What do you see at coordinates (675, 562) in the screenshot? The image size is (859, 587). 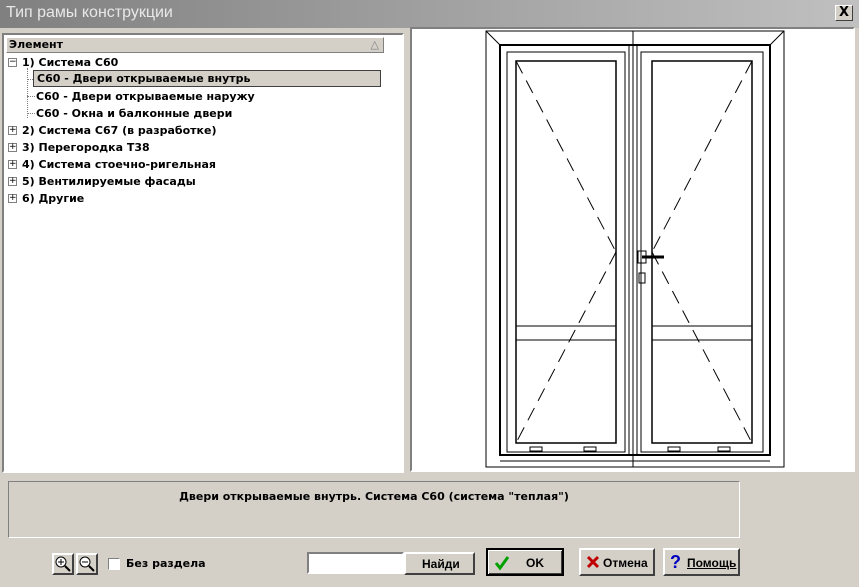 I see `help-question-icon: ?` at bounding box center [675, 562].